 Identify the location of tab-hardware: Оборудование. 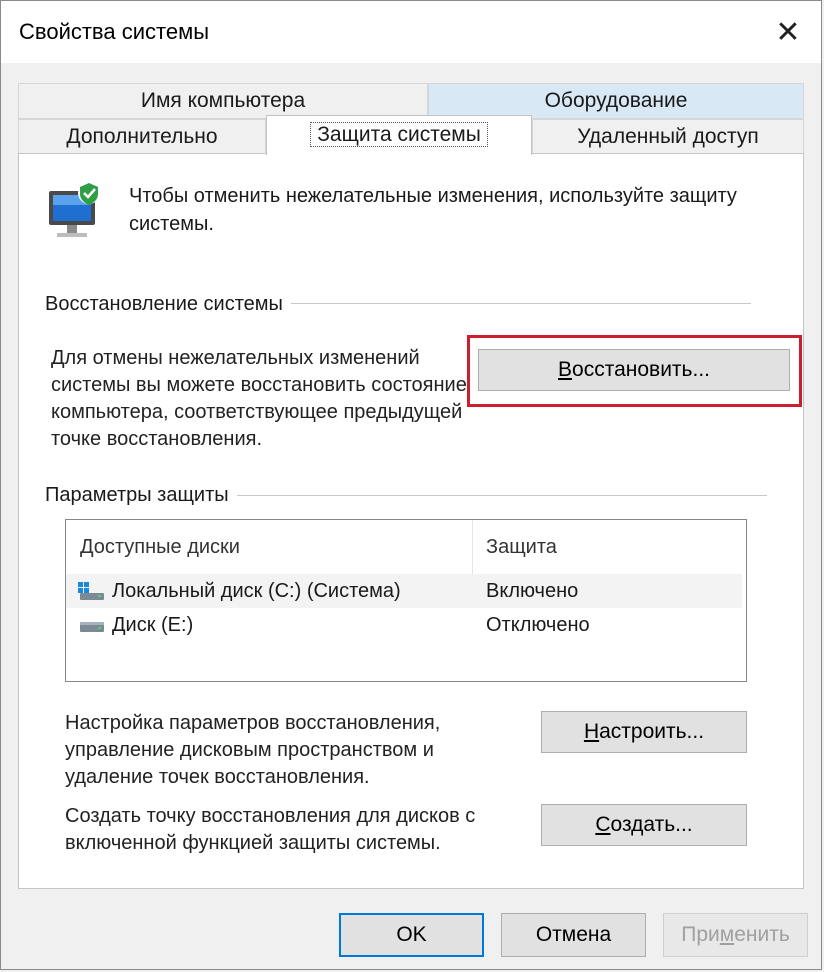
(616, 101).